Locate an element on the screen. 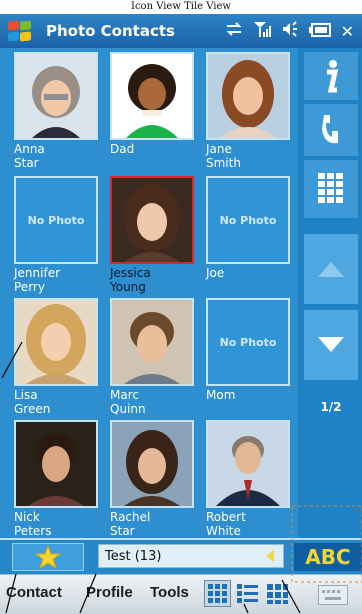  speaker-icon is located at coordinates (290, 31).